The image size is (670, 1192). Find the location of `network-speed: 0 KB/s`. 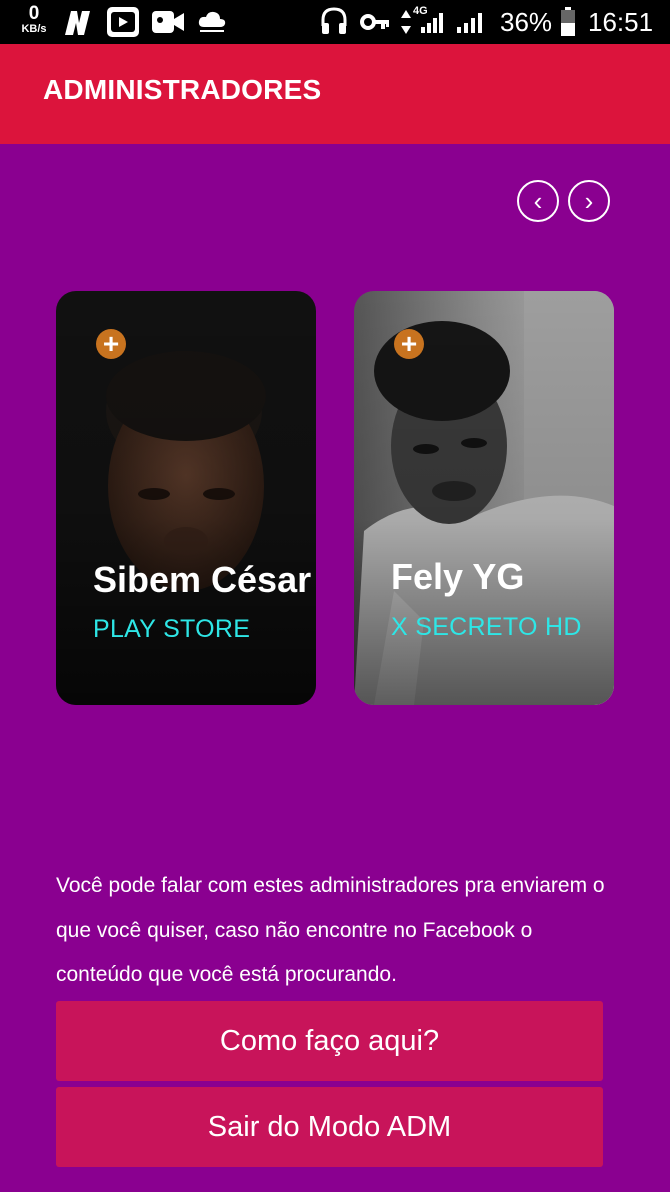

network-speed: 0 KB/s is located at coordinates (34, 19).